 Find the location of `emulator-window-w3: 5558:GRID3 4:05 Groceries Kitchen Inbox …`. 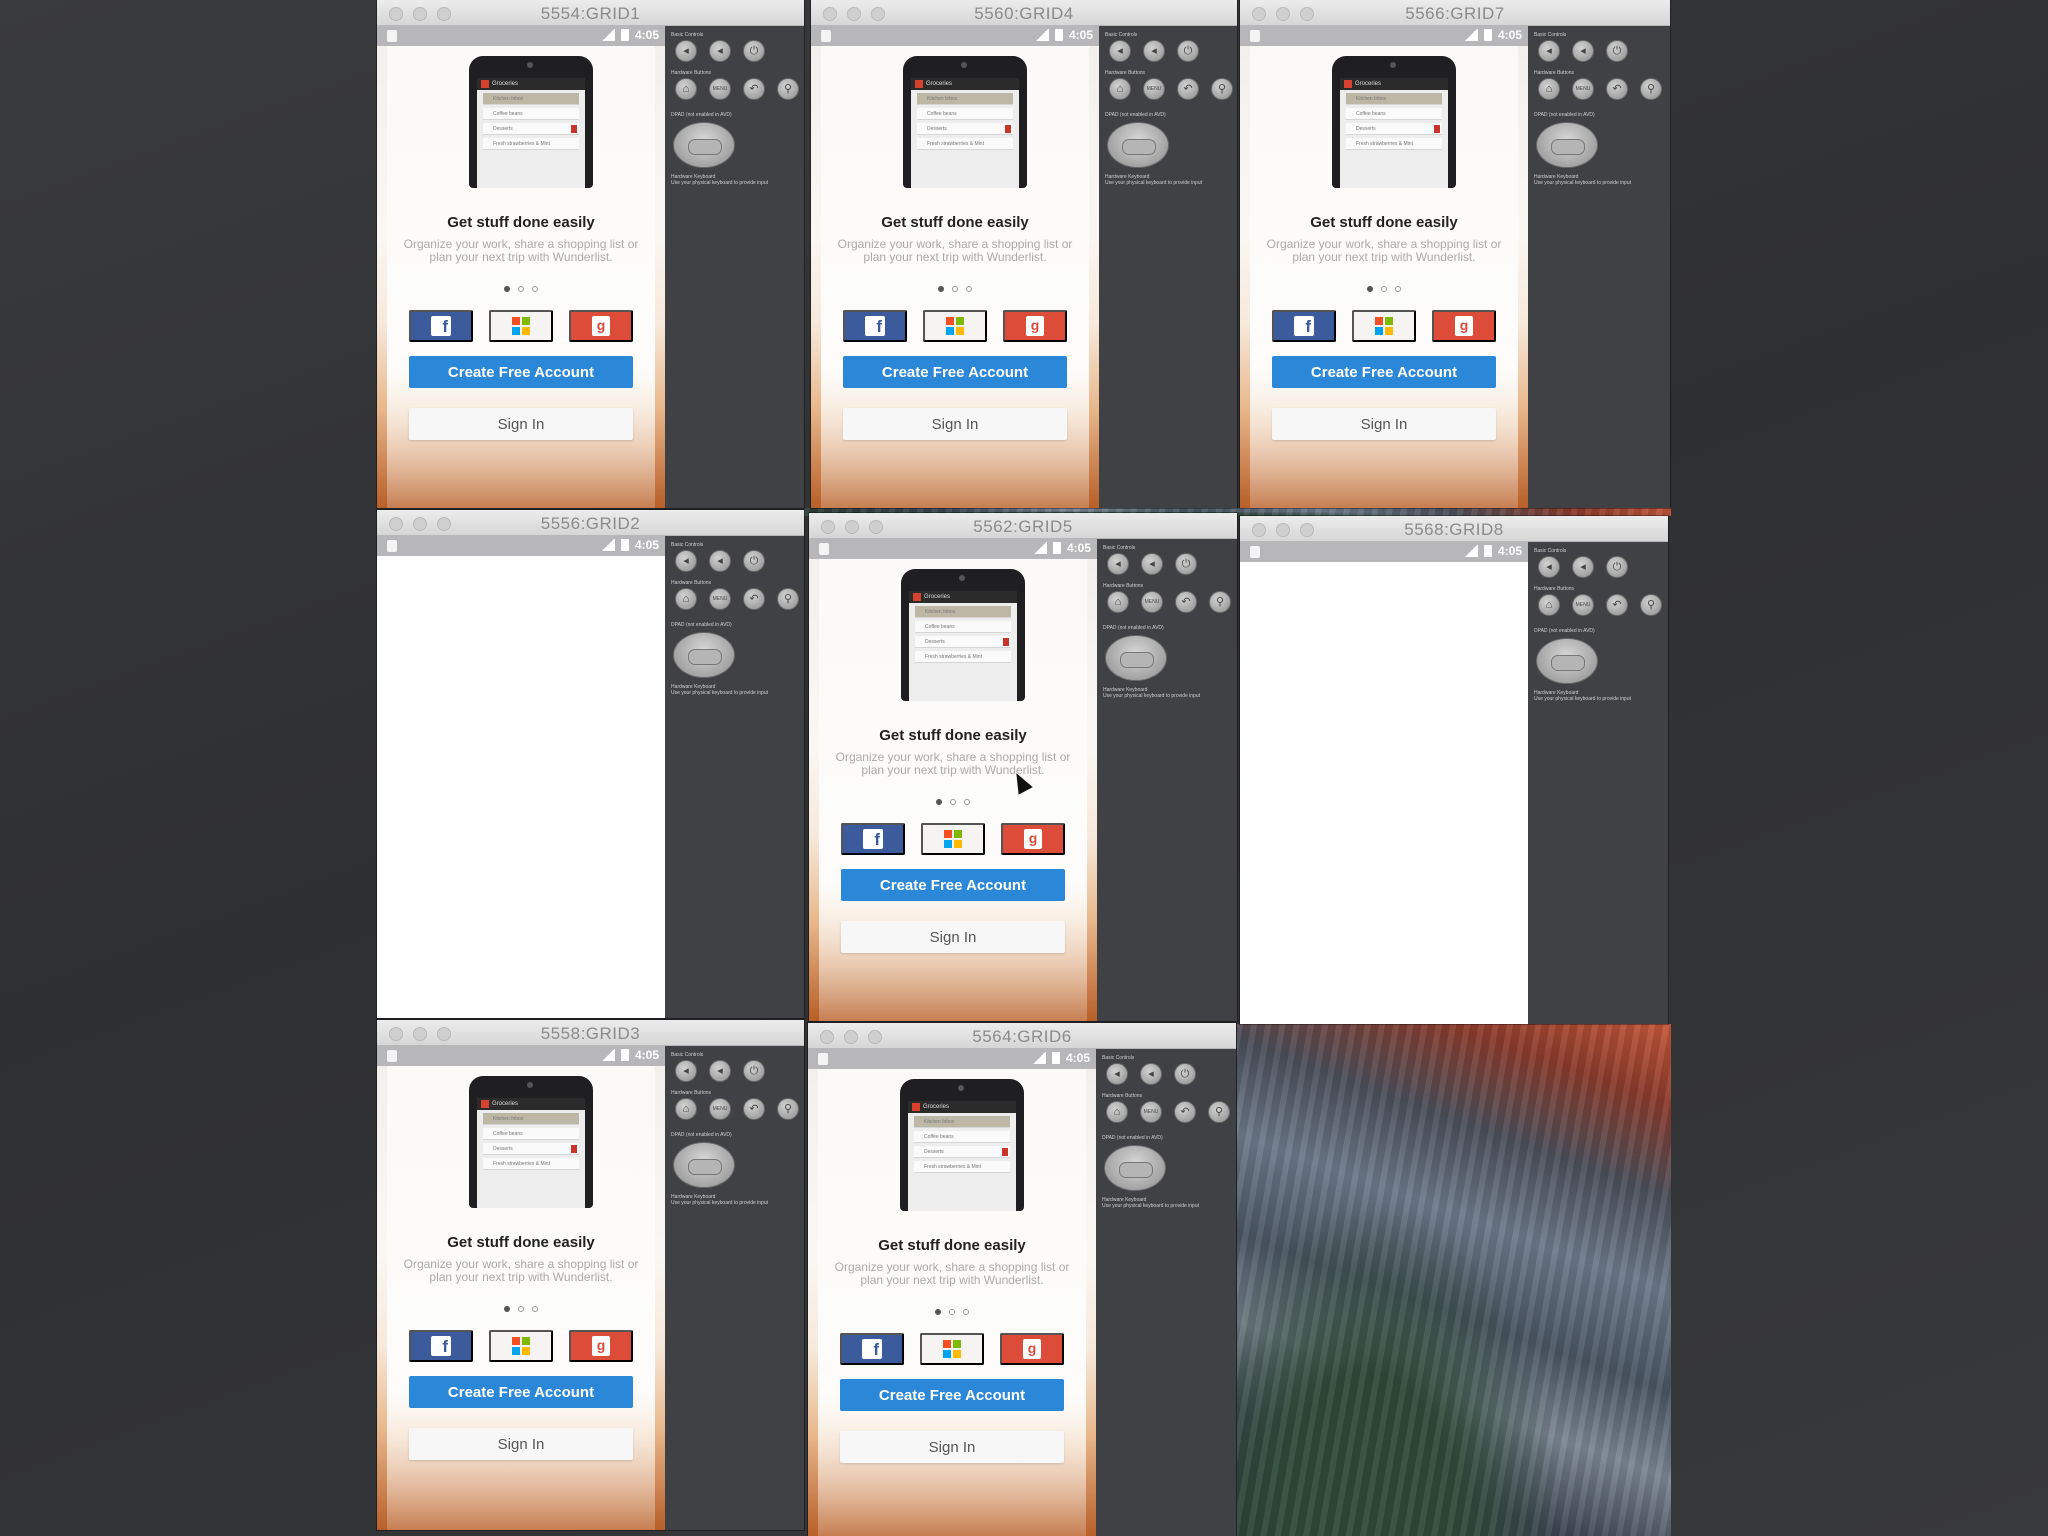

emulator-window-w3: 5558:GRID3 4:05 Groceries Kitchen Inbox … is located at coordinates (590, 1275).